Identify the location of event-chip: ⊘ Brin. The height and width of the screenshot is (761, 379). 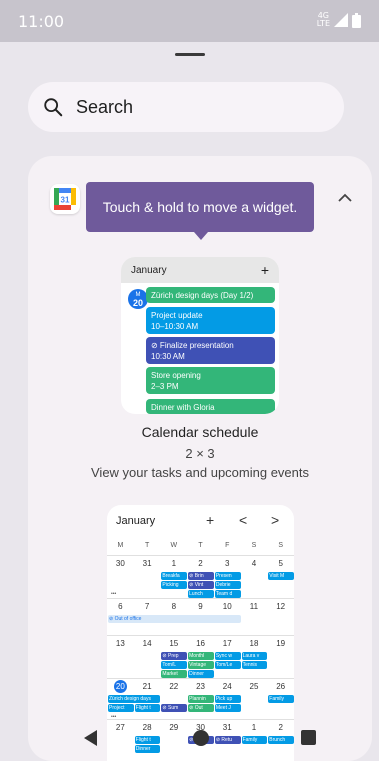
(201, 576).